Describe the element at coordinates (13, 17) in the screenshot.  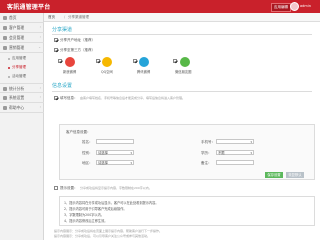
I see `sidebar-item-label: 首页` at that location.